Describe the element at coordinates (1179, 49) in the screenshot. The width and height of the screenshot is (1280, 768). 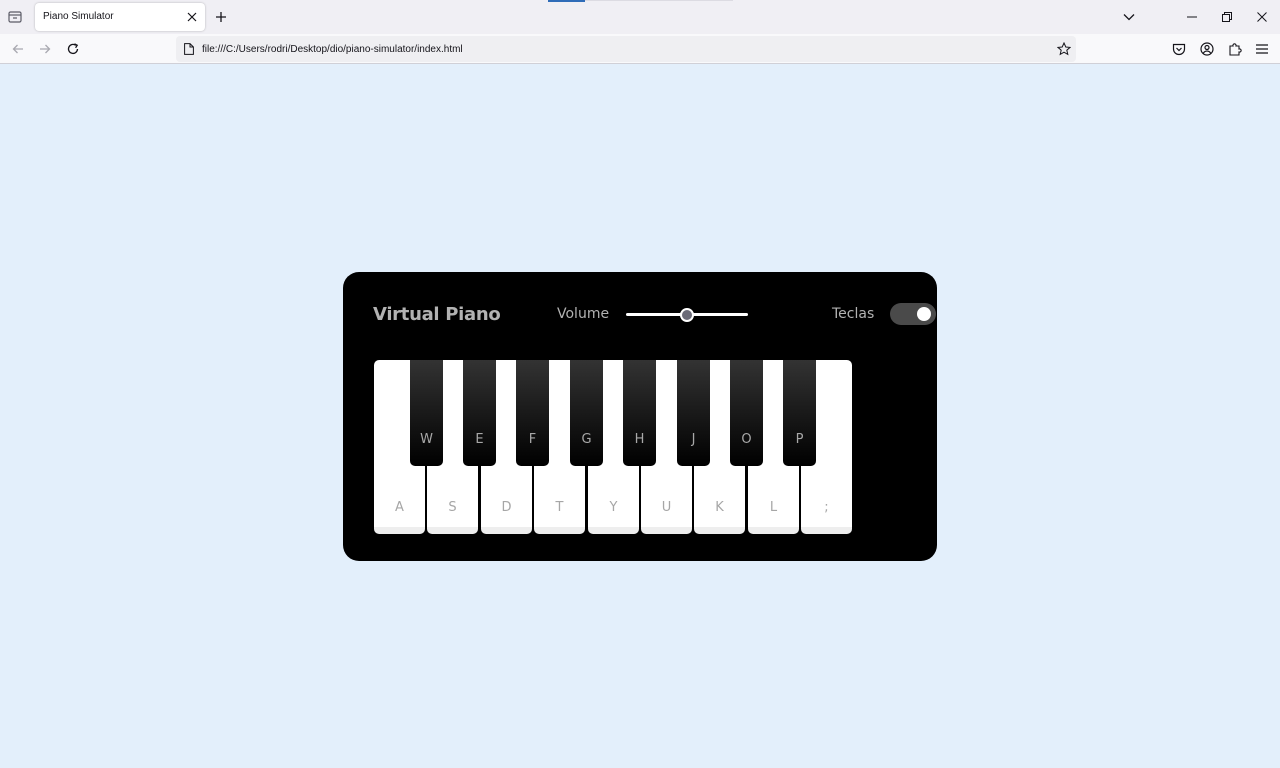
I see `pocket-icon` at that location.